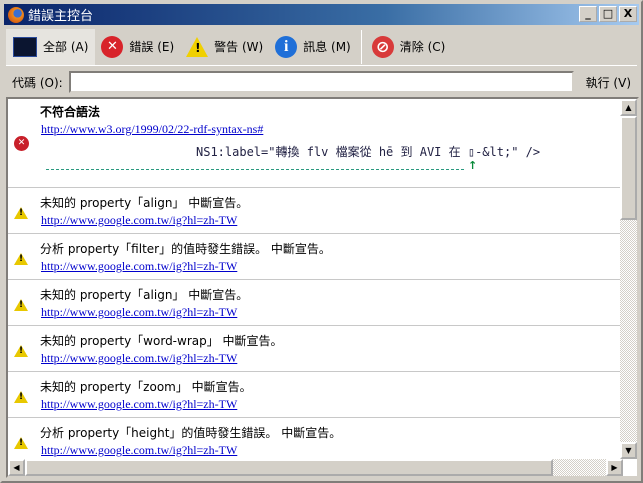  Describe the element at coordinates (16, 14) in the screenshot. I see `firefox-icon` at that location.